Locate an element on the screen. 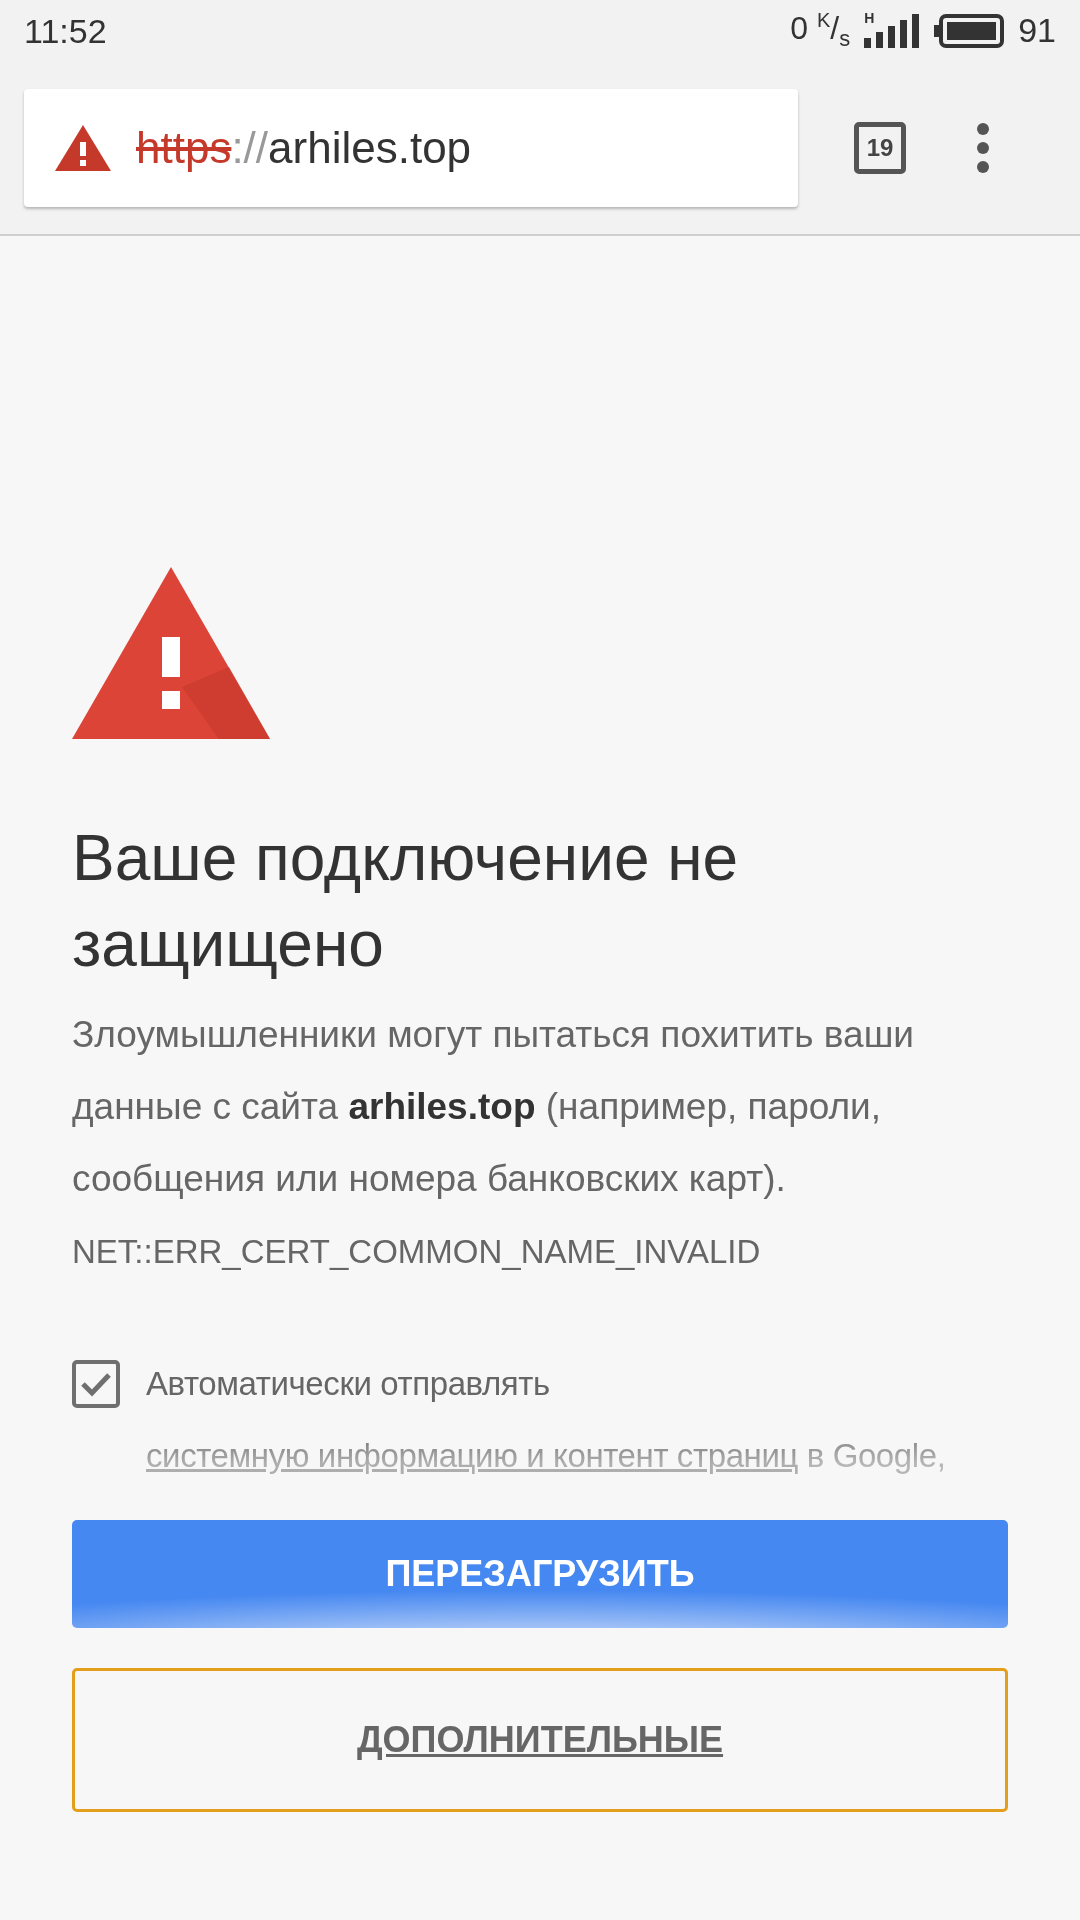 This screenshot has height=1920, width=1080. menu-icon is located at coordinates (983, 148).